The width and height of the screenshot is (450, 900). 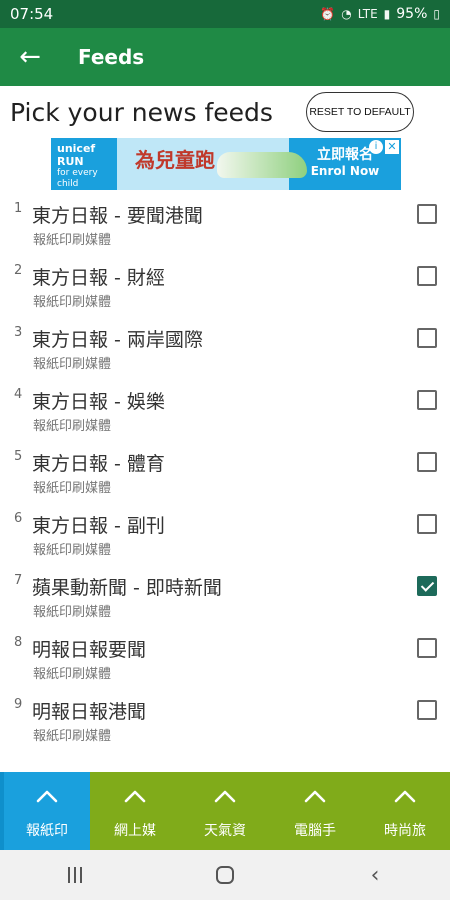 I want to click on feed-item: 7 蘋果動新聞 - 即時新聞報紙印刷媒體, so click(x=225, y=593).